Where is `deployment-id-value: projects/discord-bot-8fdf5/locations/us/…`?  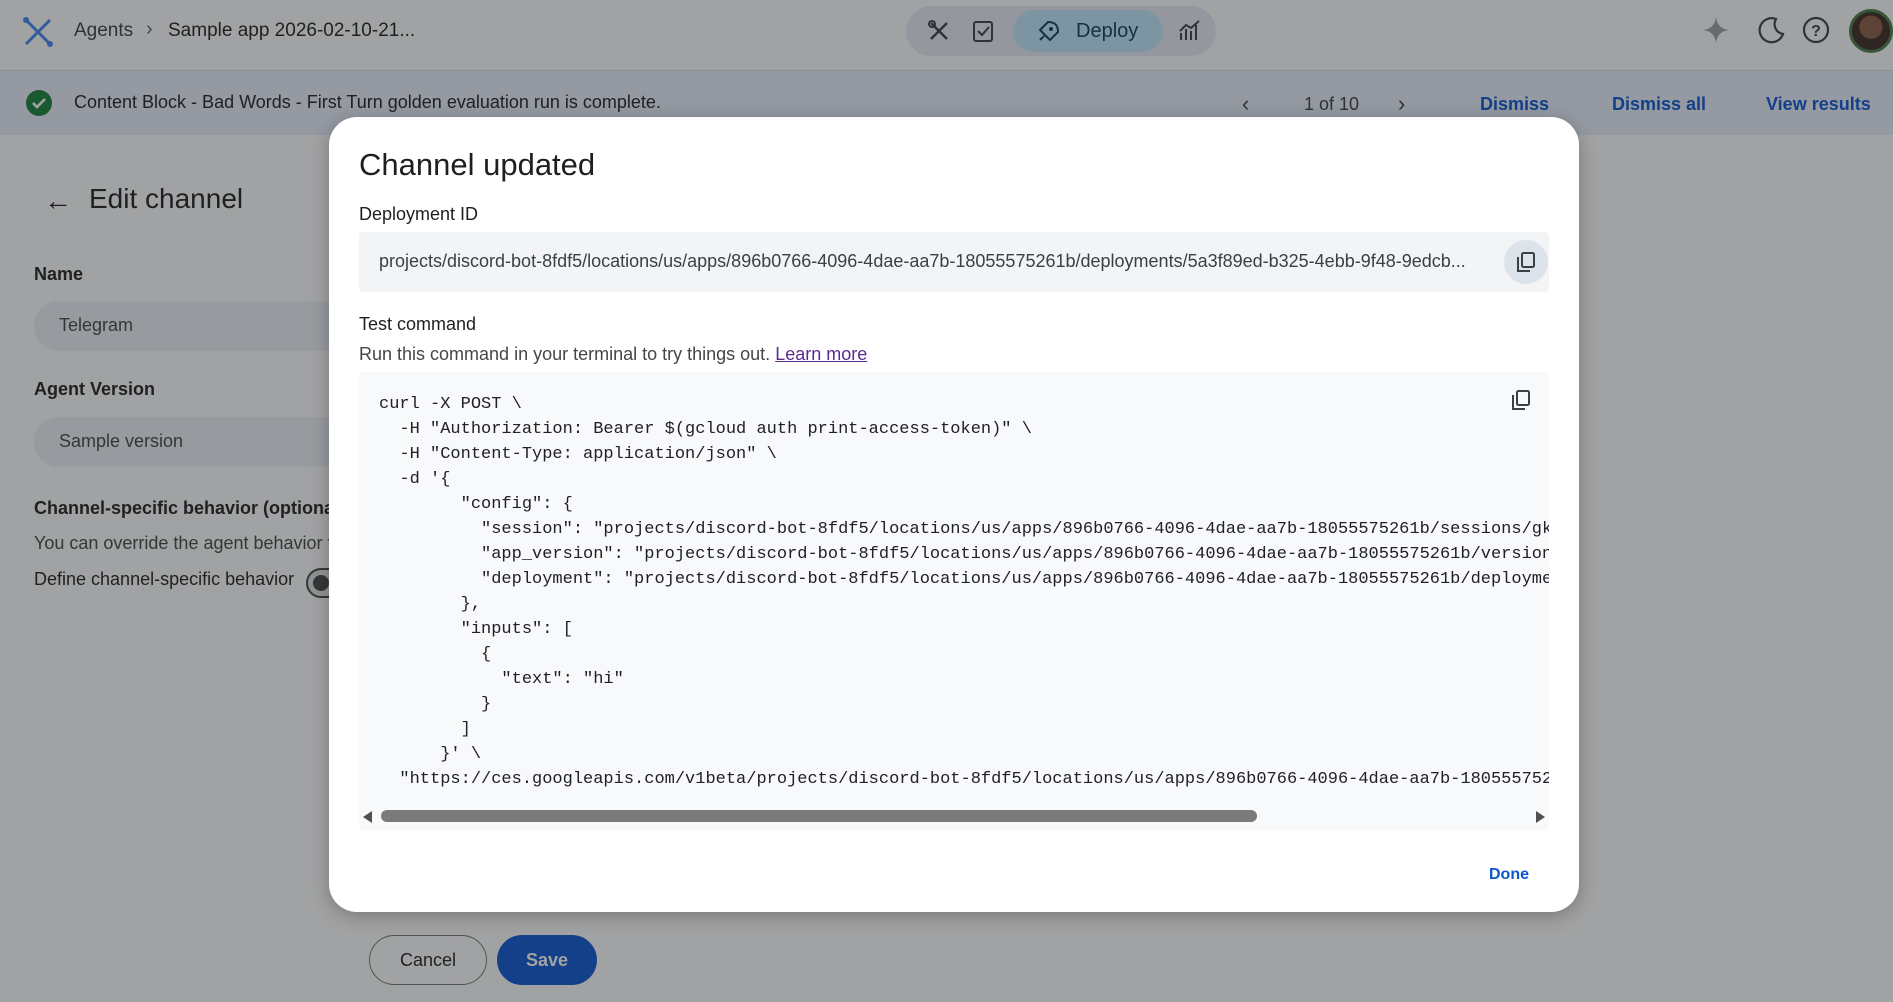 deployment-id-value: projects/discord-bot-8fdf5/locations/us/… is located at coordinates (931, 261).